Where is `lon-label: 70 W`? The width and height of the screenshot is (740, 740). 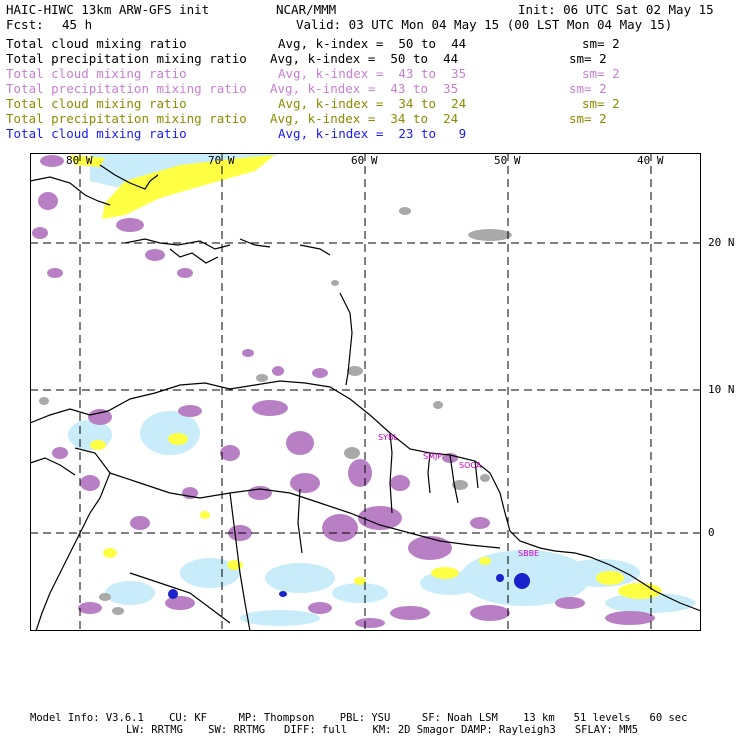
lon-label: 70 W is located at coordinates (221, 160).